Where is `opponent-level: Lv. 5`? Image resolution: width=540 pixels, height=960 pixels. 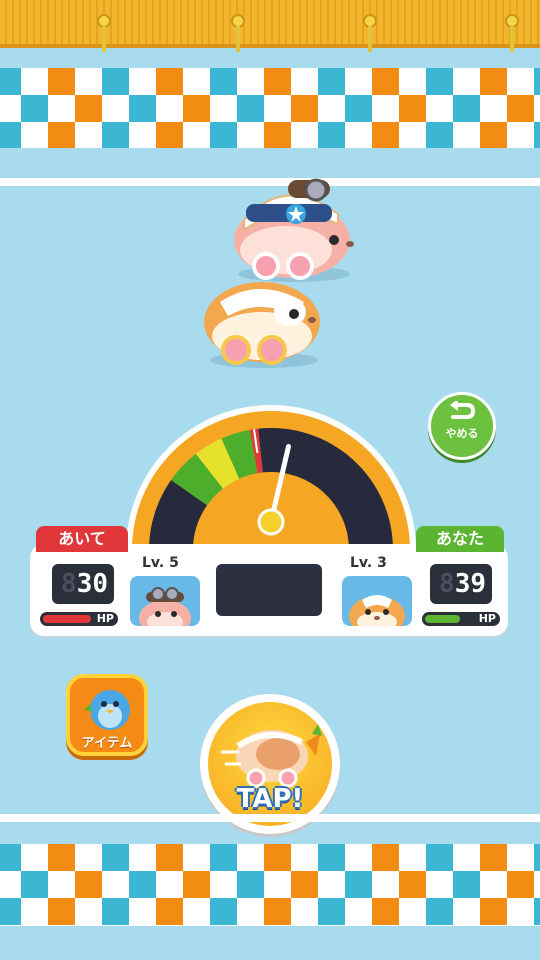
opponent-level: Lv. 5 is located at coordinates (160, 563).